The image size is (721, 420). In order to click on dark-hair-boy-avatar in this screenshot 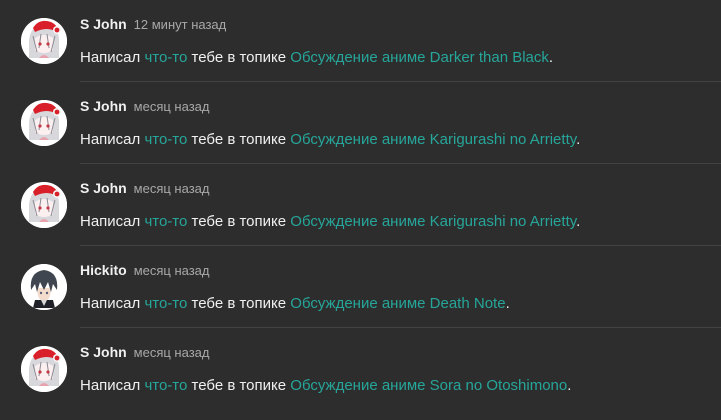, I will do `click(44, 287)`.